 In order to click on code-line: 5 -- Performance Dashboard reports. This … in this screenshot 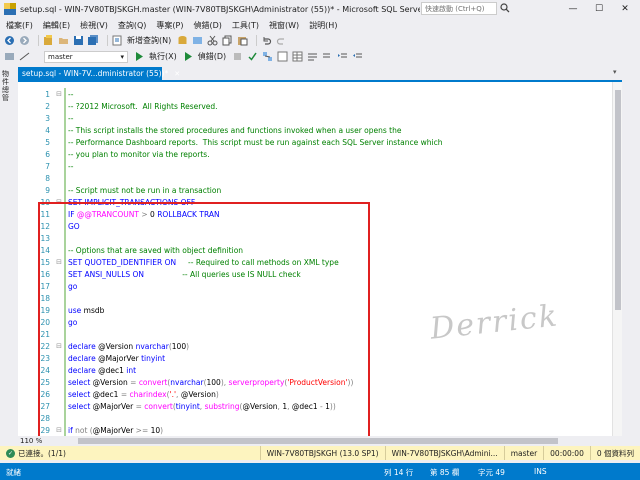, I will do `click(315, 142)`.